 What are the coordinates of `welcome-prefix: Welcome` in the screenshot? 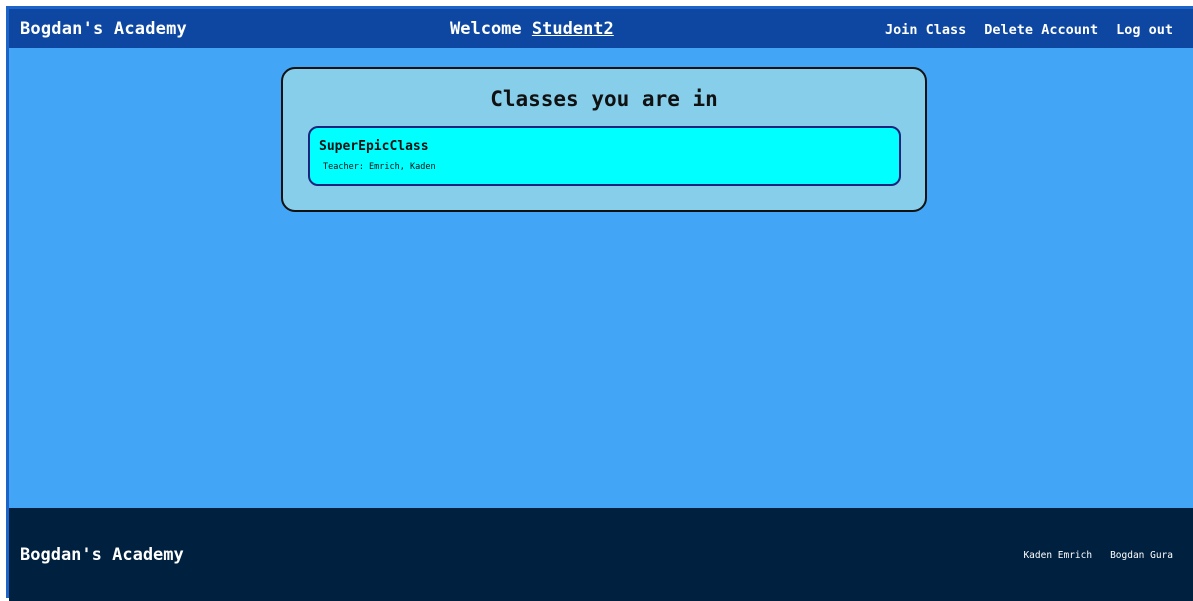 It's located at (491, 29).